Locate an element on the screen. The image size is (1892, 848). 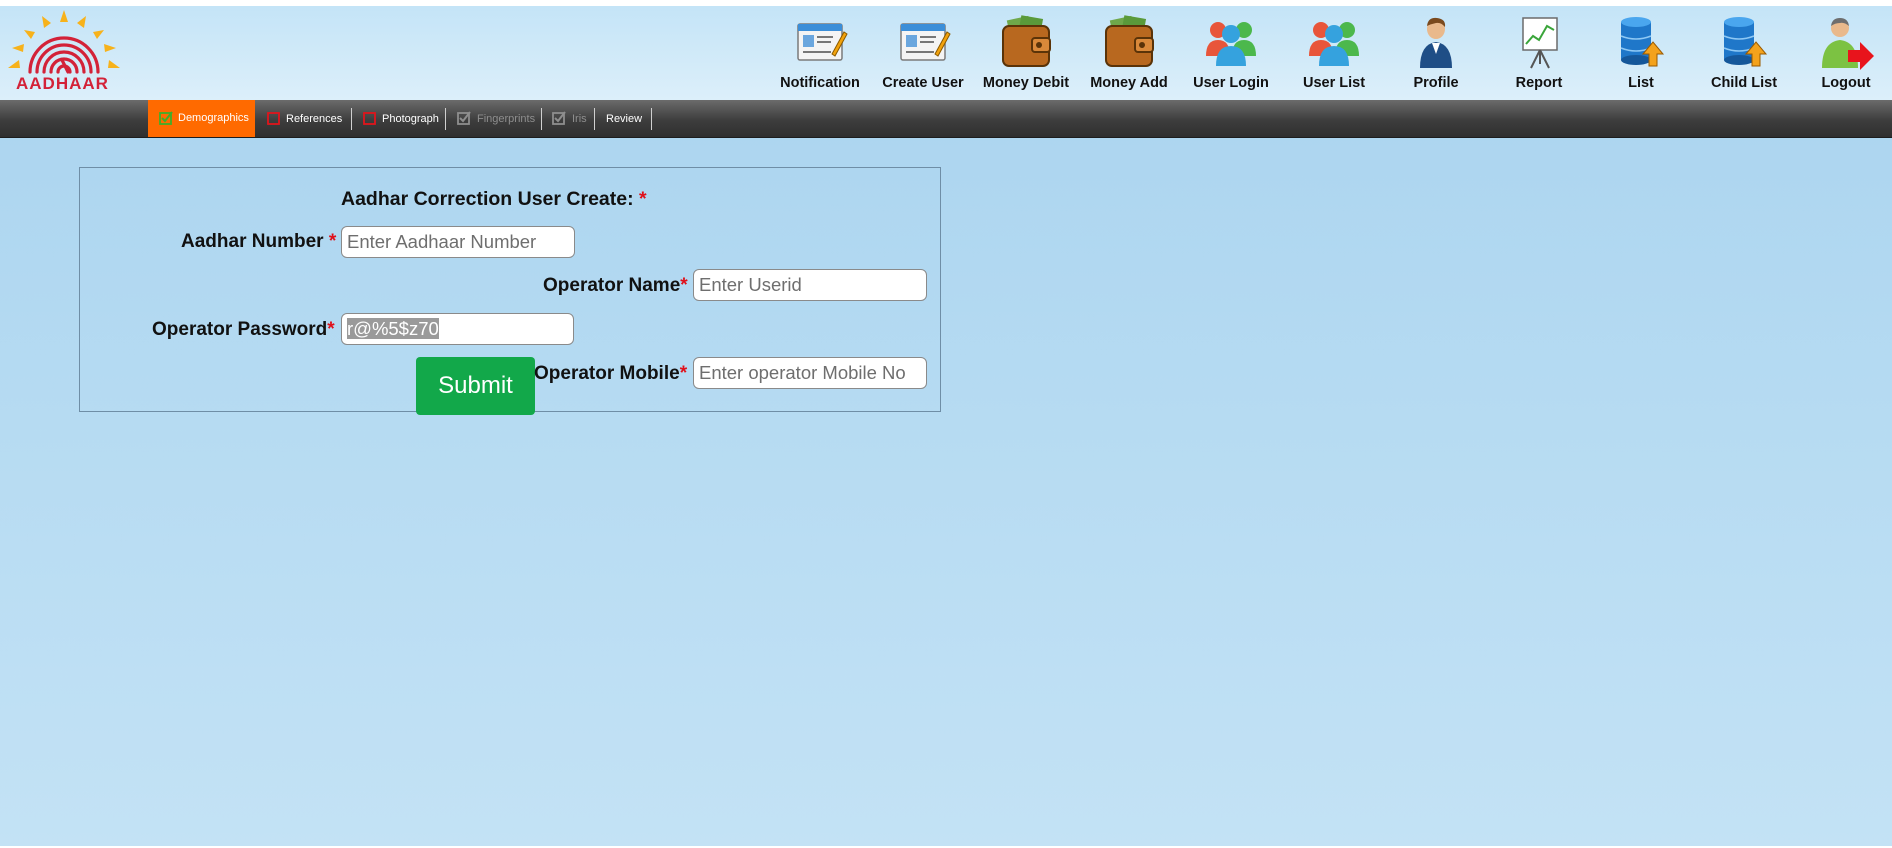
operator-name-label: Operator Name* is located at coordinates (615, 286).